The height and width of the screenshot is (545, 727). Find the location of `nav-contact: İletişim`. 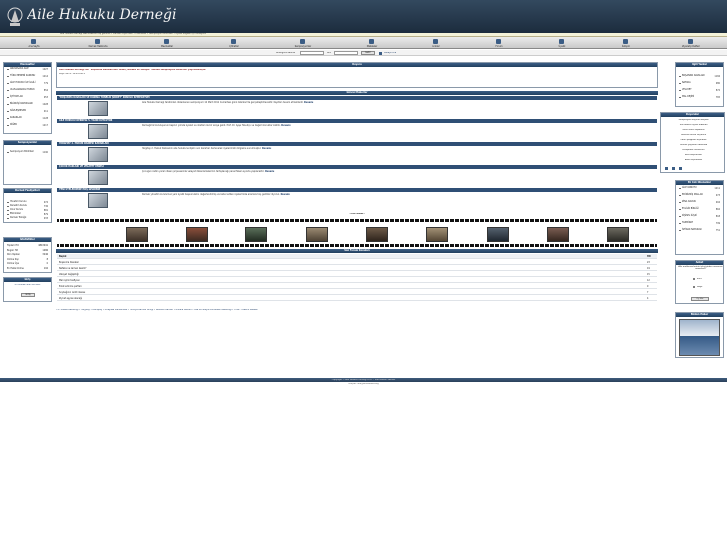

nav-contact: İletişim is located at coordinates (626, 43).